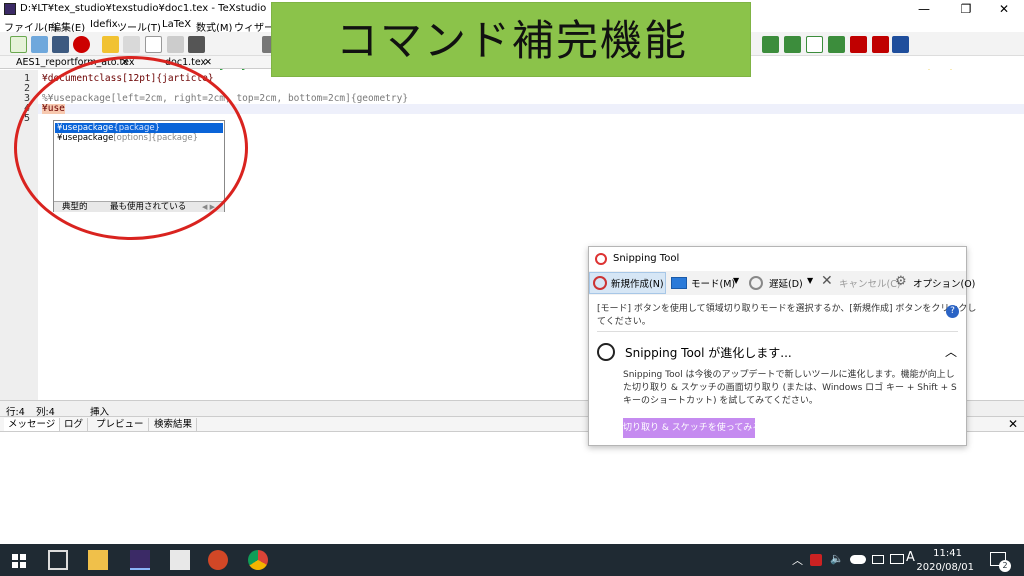 The height and width of the screenshot is (576, 1024). What do you see at coordinates (258, 560) in the screenshot?
I see `chrome-icon` at bounding box center [258, 560].